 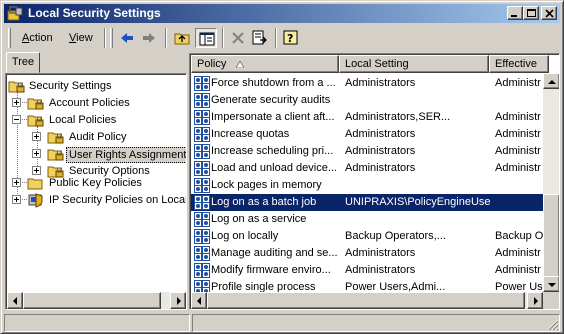 What do you see at coordinates (515, 13) in the screenshot?
I see `minimize-button` at bounding box center [515, 13].